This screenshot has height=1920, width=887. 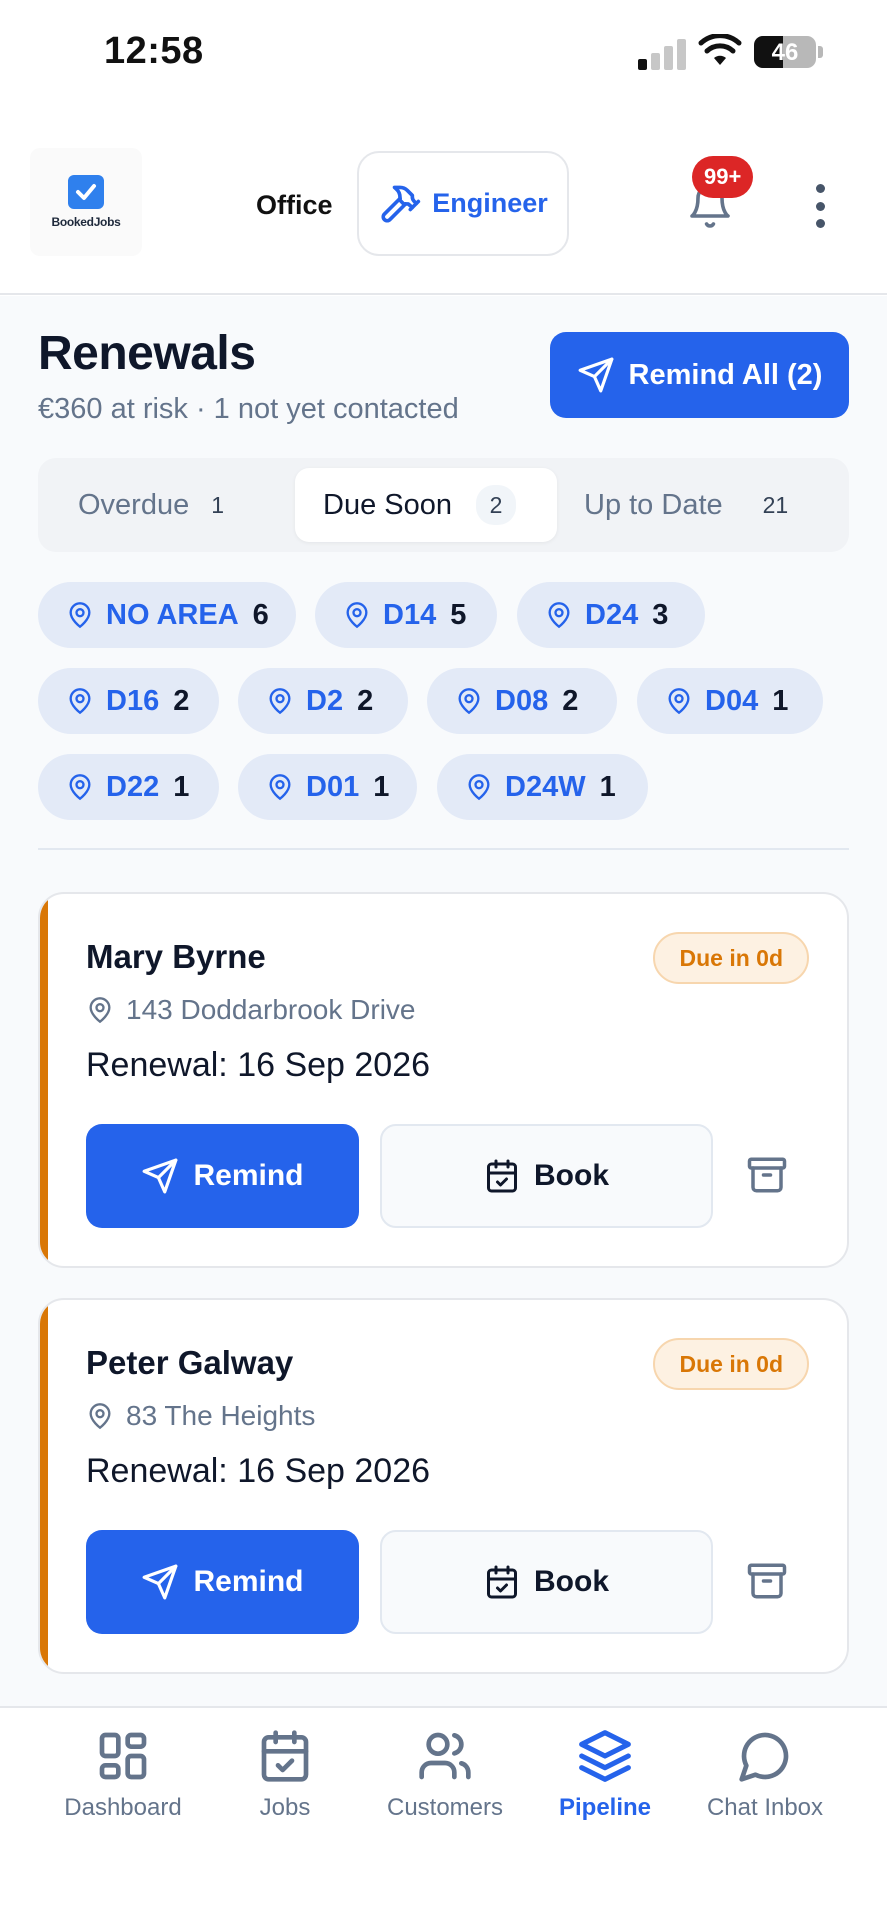 I want to click on page-title: Renewals, so click(x=147, y=353).